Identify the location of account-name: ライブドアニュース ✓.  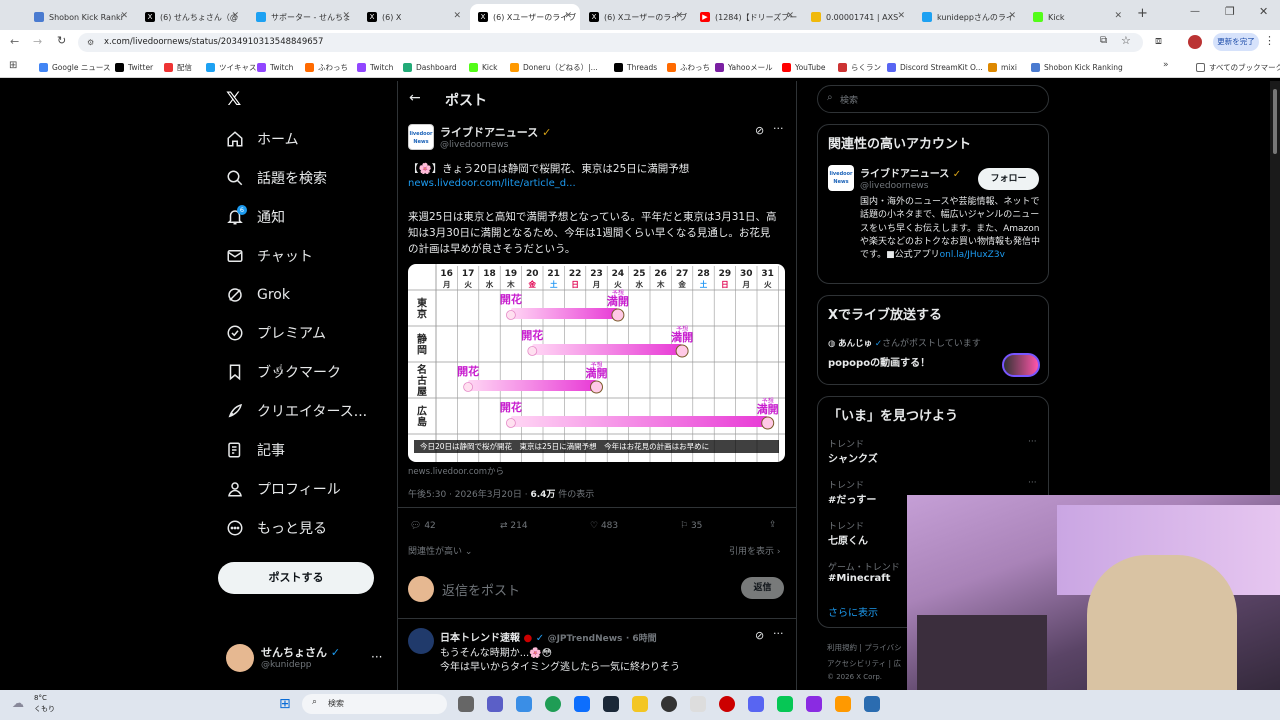
(910, 172).